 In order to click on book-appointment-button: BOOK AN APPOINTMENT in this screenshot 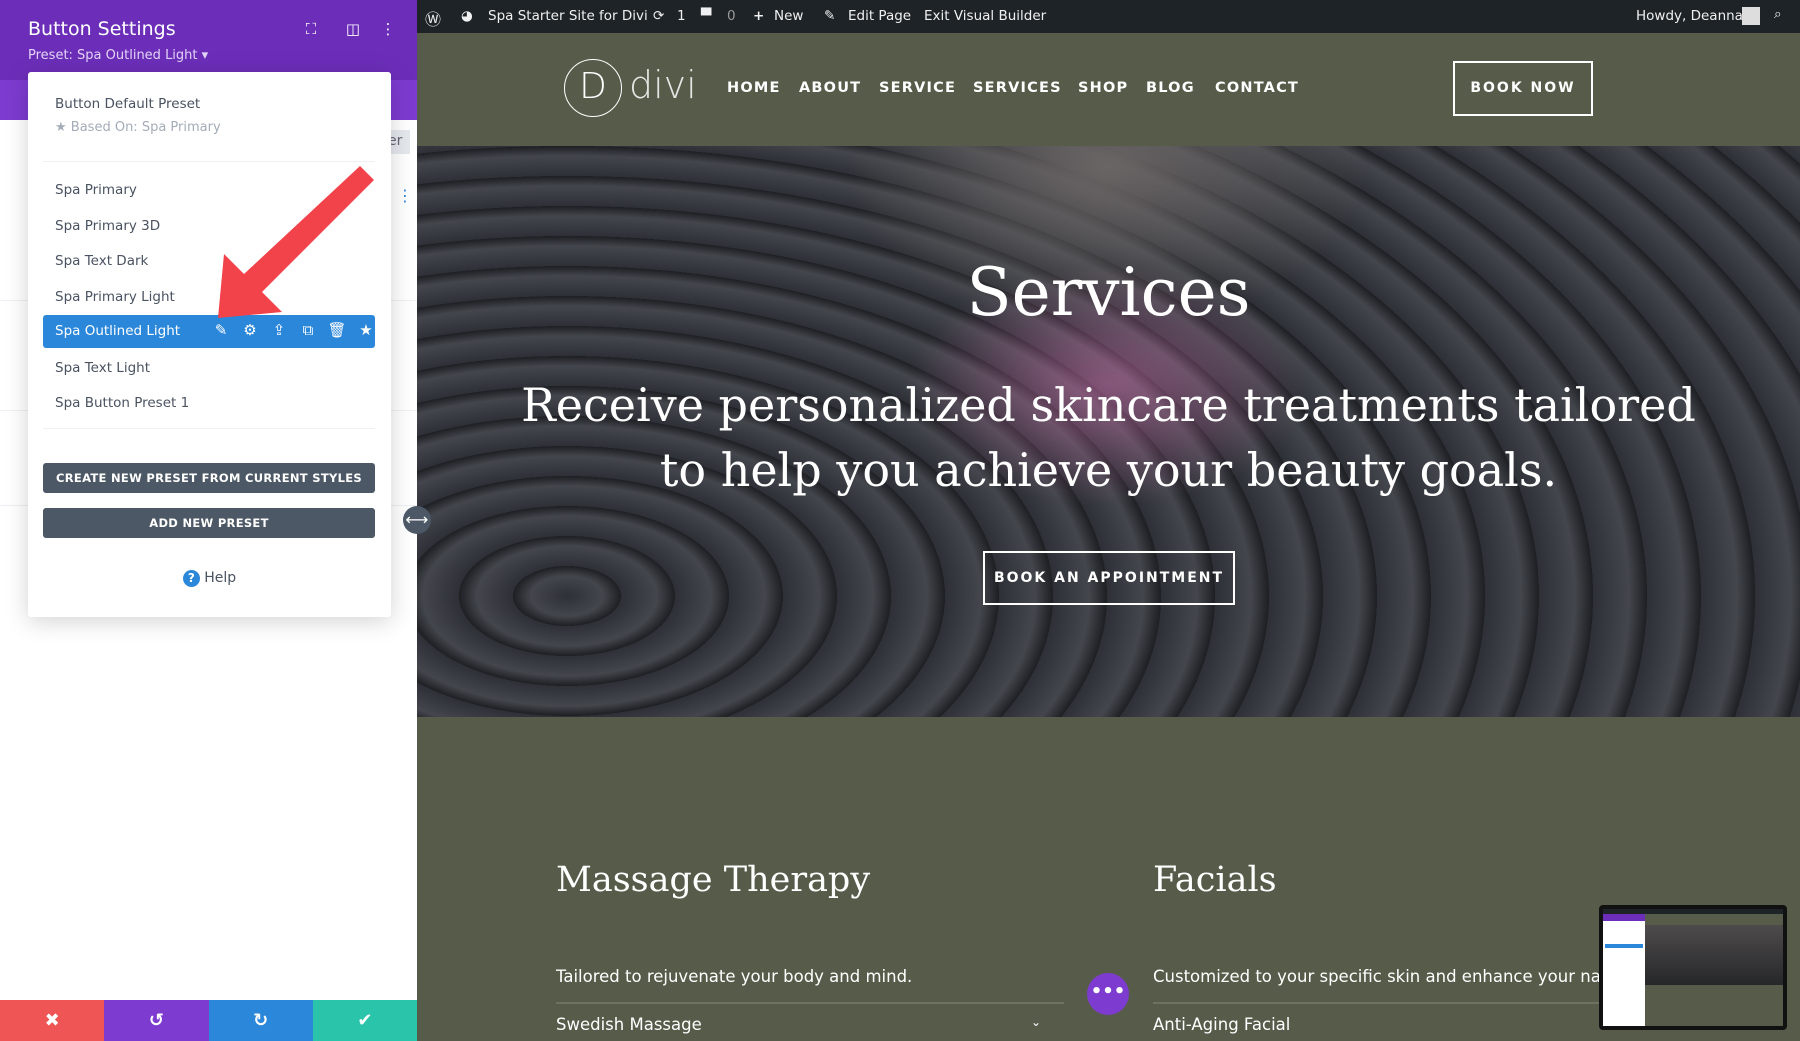, I will do `click(1109, 578)`.